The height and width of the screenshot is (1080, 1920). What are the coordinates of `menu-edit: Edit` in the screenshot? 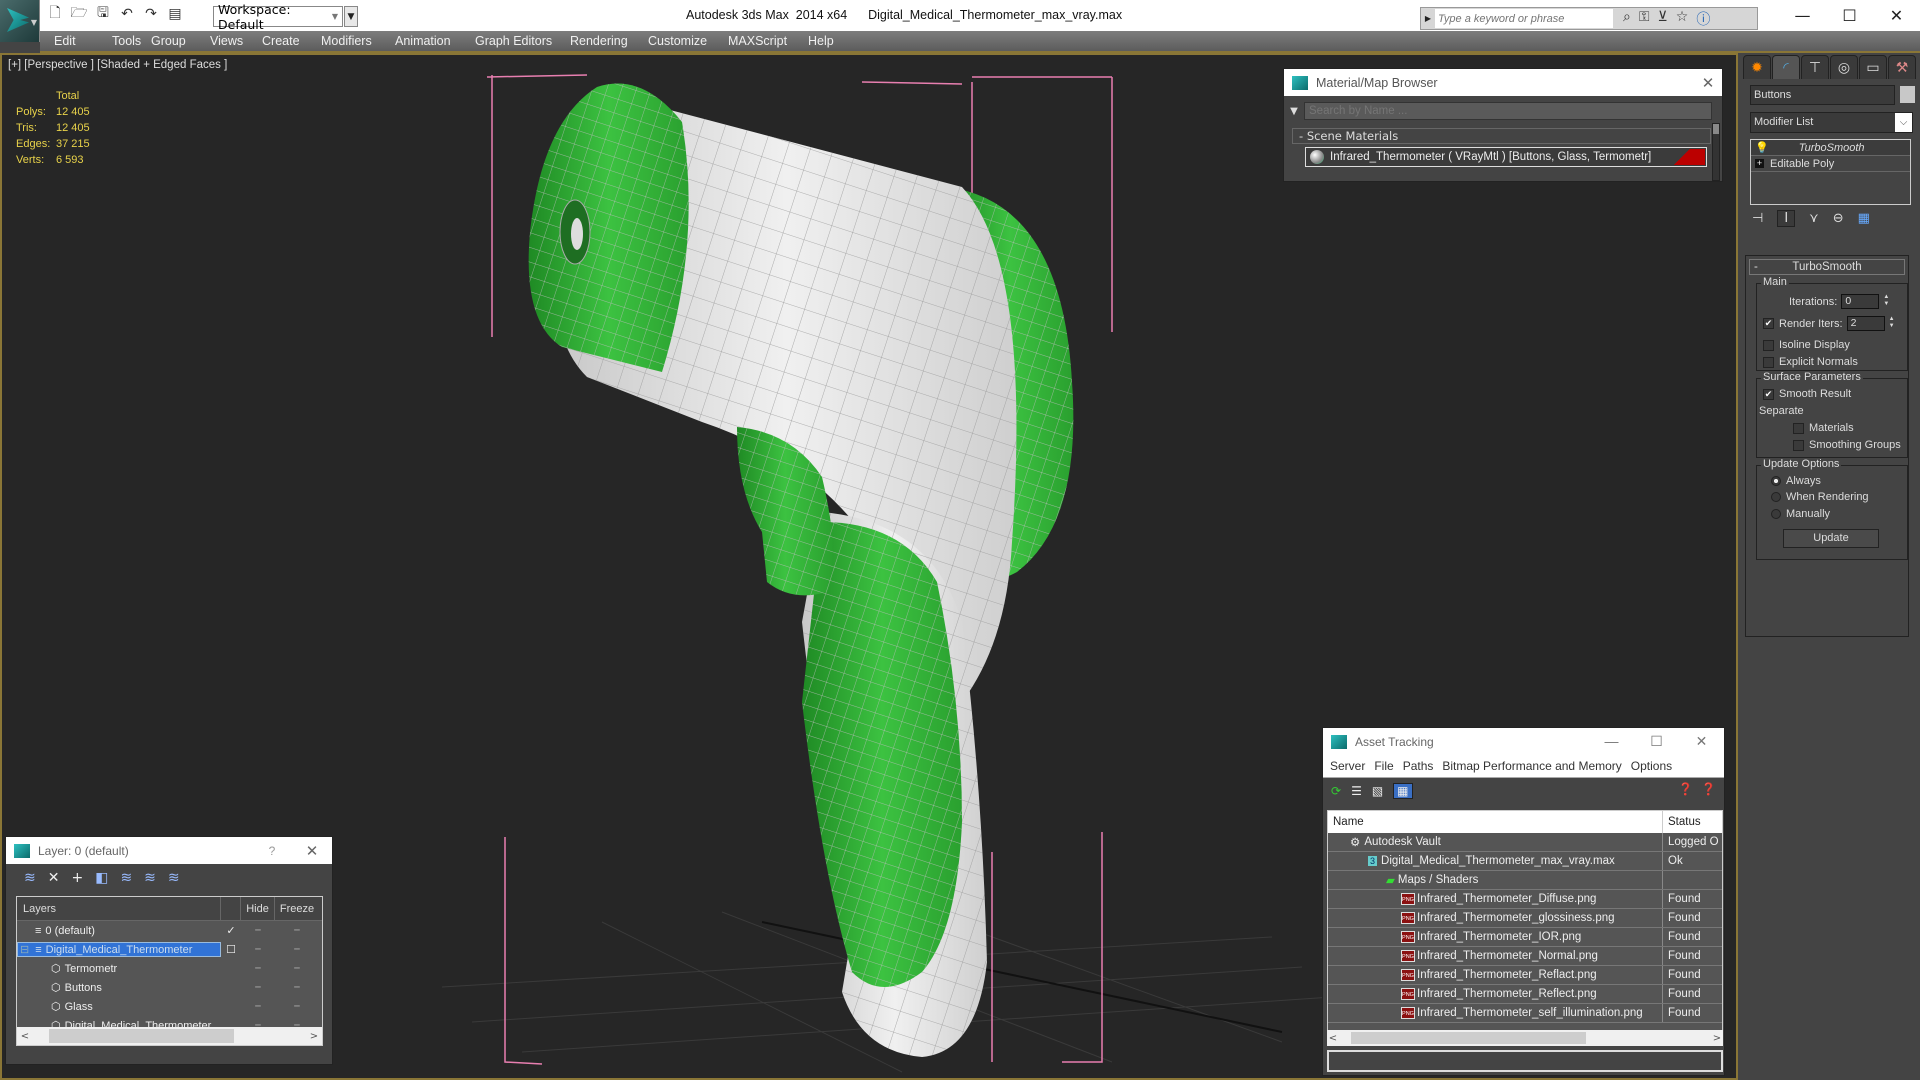 It's located at (65, 41).